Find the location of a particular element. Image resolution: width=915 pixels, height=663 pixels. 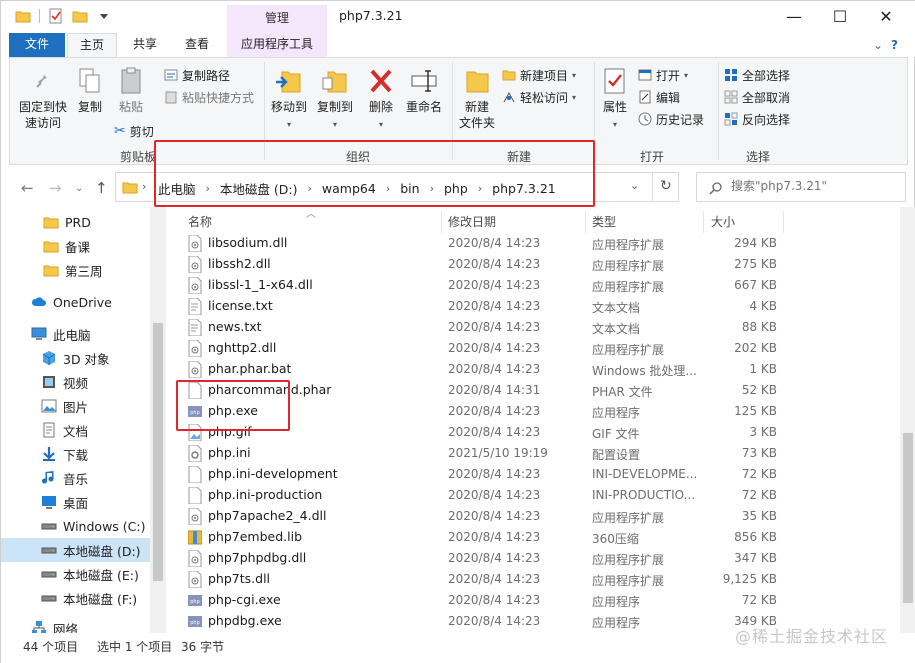

nav-item: 此电脑 is located at coordinates (76, 334).